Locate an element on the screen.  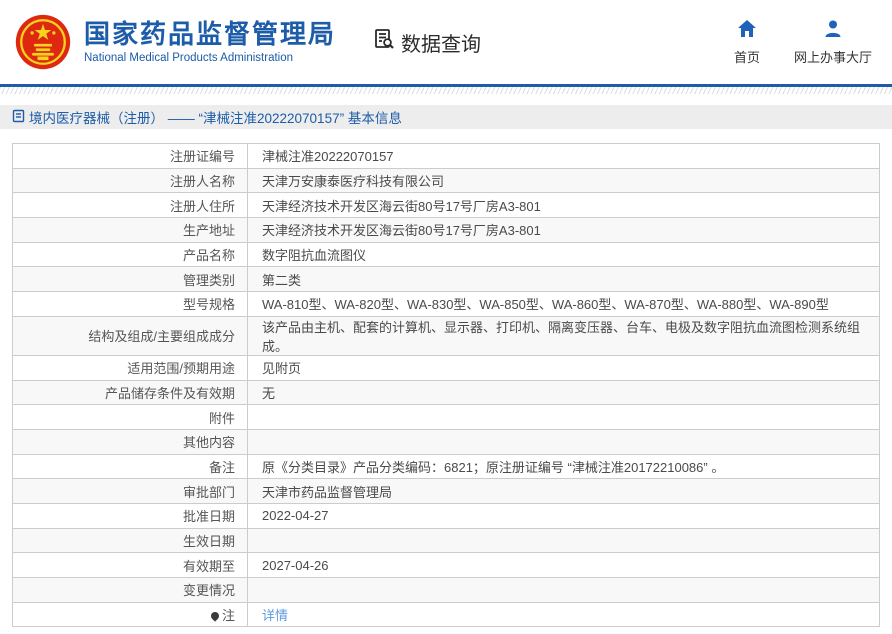
top-nav: 首页 网上办事大厅 is located at coordinates (806, 42).